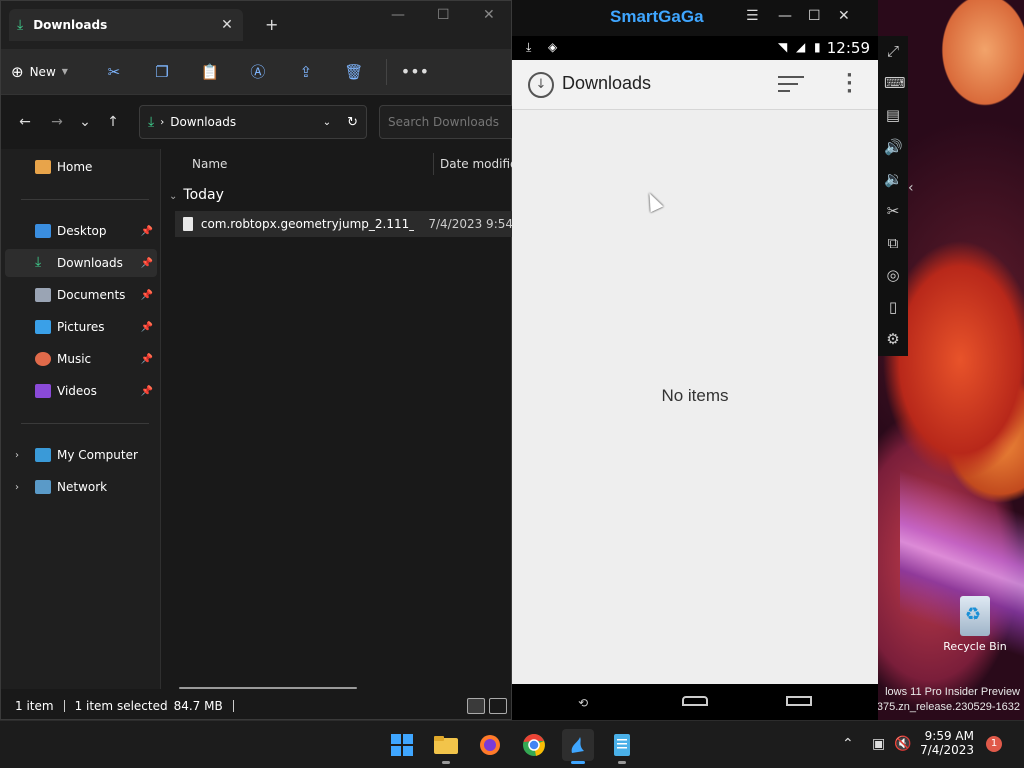 The height and width of the screenshot is (768, 1024). I want to click on music-icon, so click(43, 359).